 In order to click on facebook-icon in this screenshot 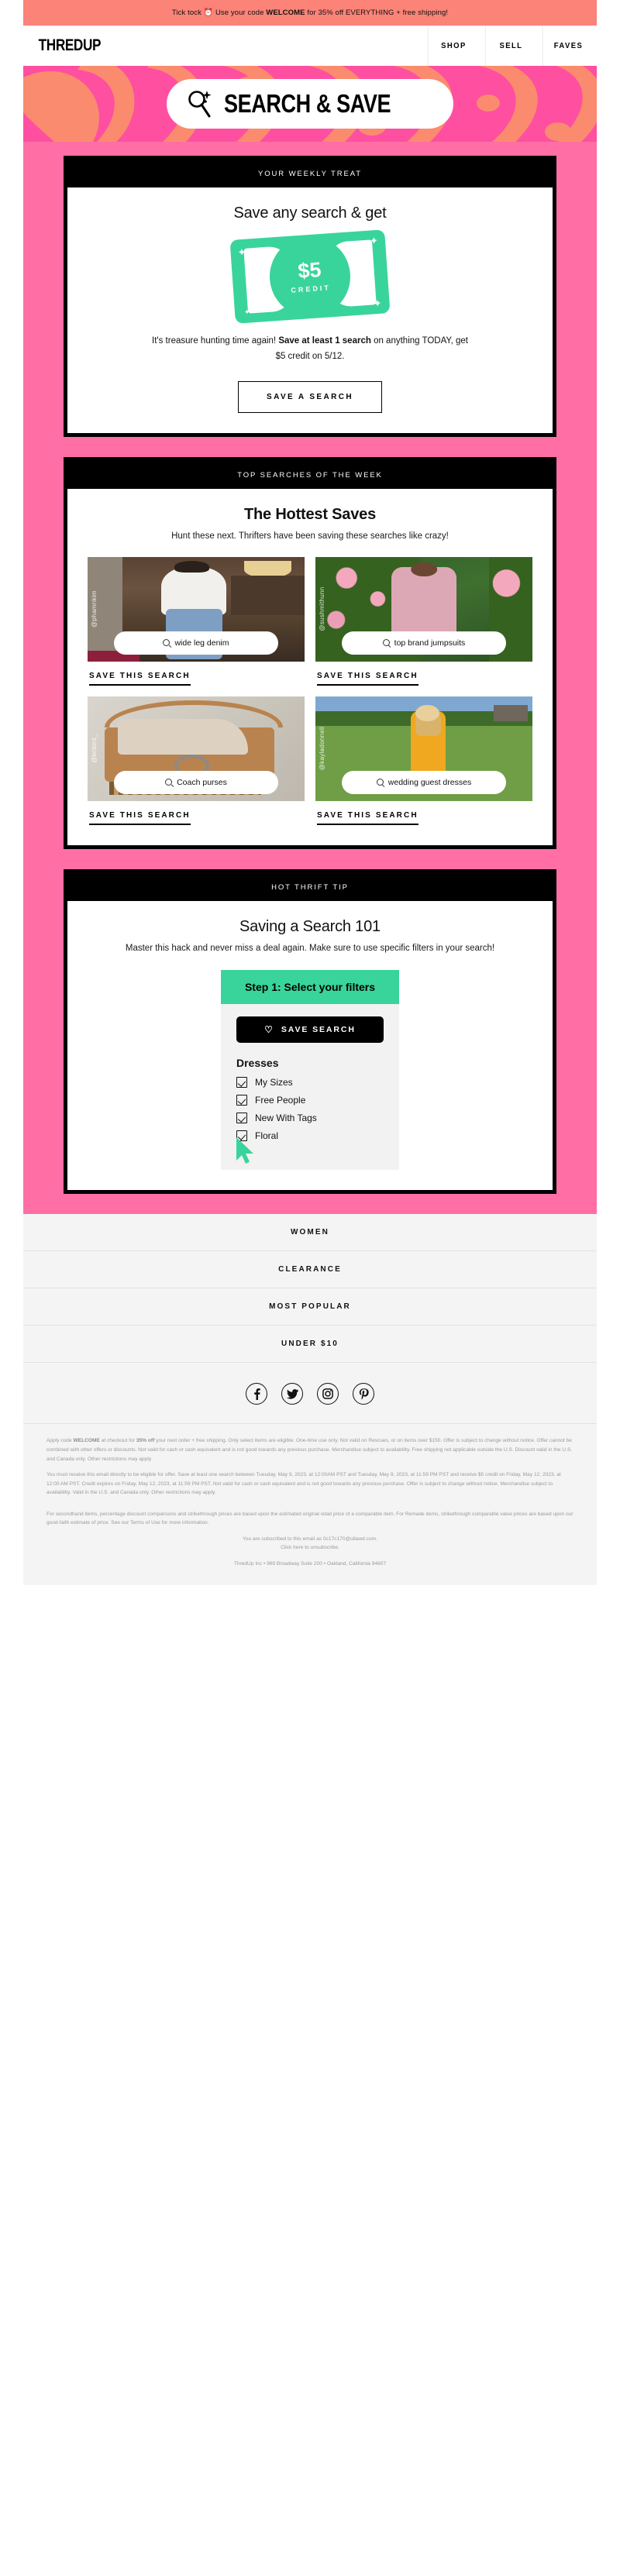, I will do `click(256, 1394)`.